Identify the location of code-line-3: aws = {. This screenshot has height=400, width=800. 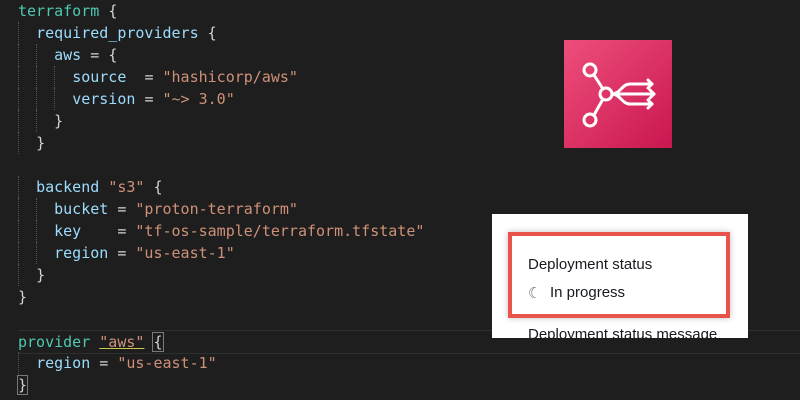
(67, 55).